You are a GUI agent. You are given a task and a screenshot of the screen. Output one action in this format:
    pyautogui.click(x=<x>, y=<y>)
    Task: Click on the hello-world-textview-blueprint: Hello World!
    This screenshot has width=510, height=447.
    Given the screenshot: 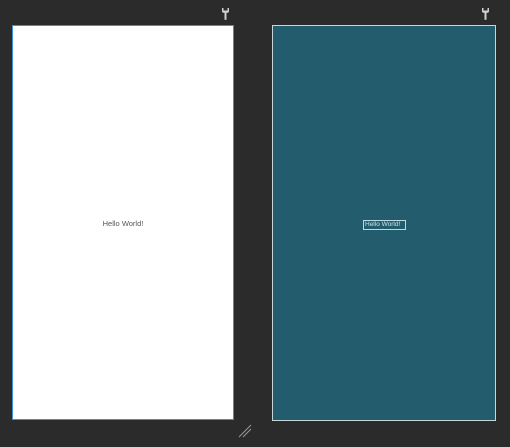 What is the action you would take?
    pyautogui.click(x=384, y=225)
    